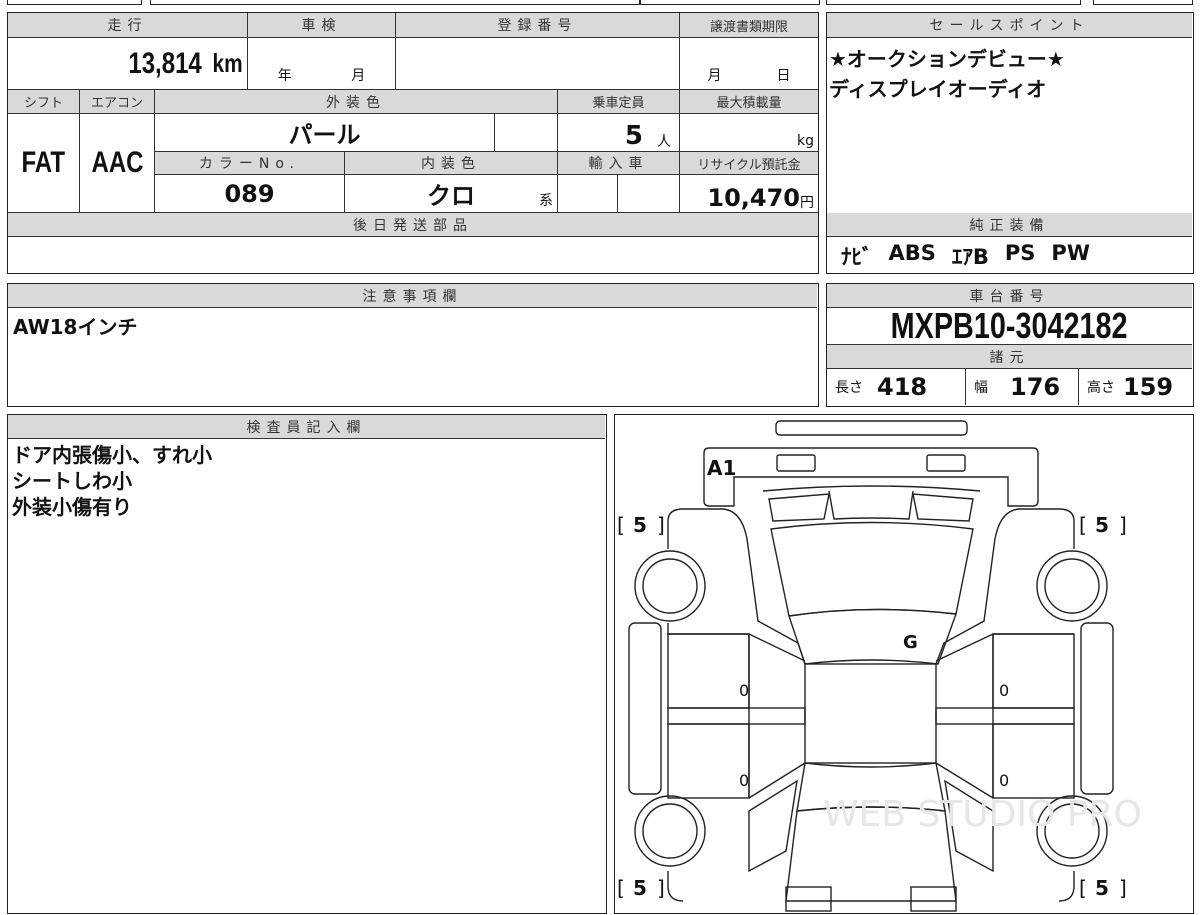 This screenshot has height=915, width=1200. I want to click on notes-header: 注意事項欄, so click(412, 296).